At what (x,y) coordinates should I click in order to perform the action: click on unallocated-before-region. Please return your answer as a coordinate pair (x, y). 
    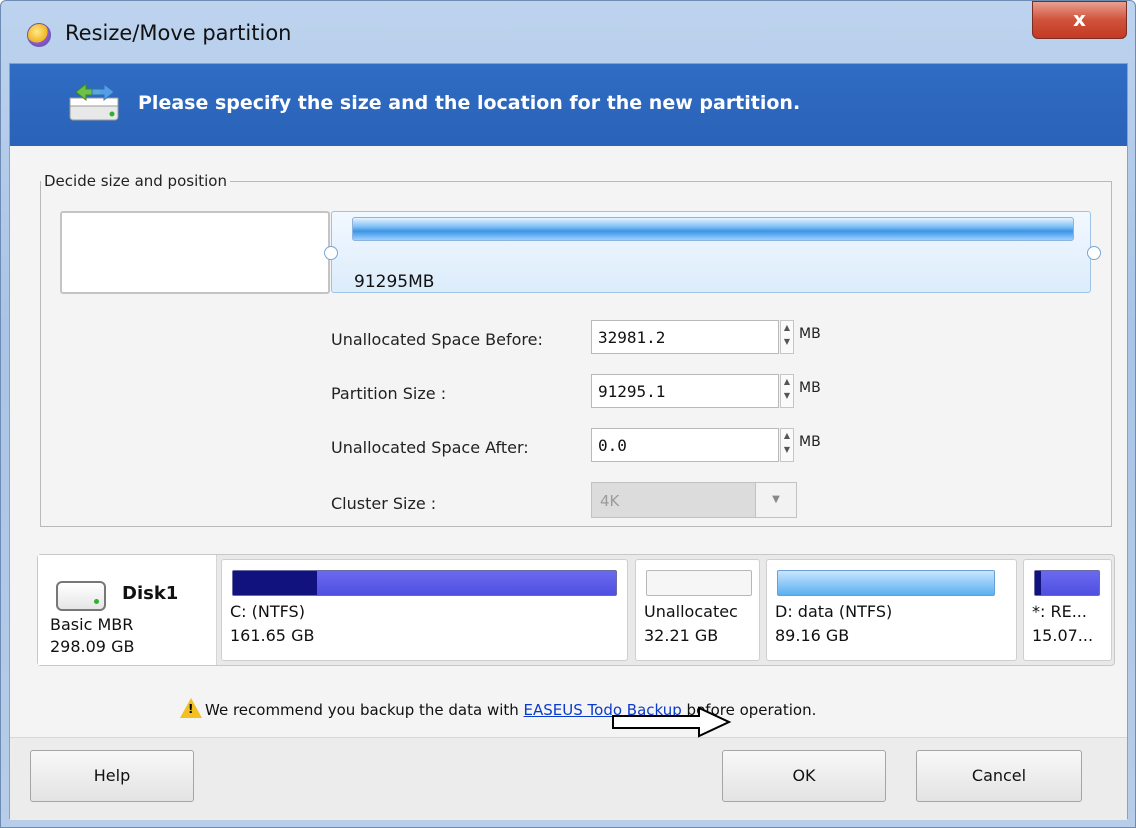
    Looking at the image, I should click on (195, 252).